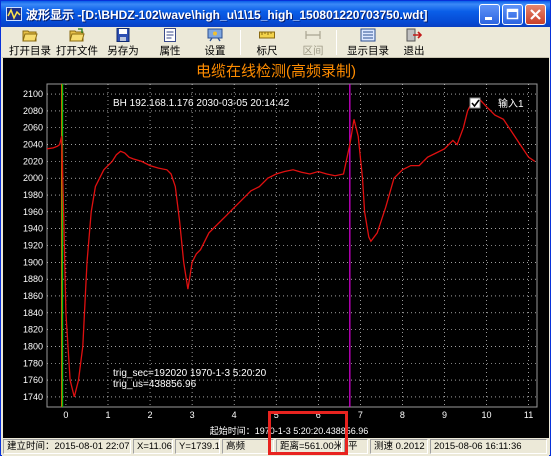 The height and width of the screenshot is (456, 551). I want to click on status-x-value: X=11.06, so click(153, 446).